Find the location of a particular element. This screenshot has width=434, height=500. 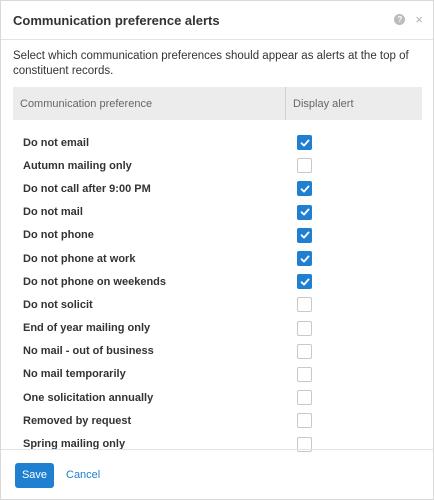

preference-row: Do not email is located at coordinates (217, 142).